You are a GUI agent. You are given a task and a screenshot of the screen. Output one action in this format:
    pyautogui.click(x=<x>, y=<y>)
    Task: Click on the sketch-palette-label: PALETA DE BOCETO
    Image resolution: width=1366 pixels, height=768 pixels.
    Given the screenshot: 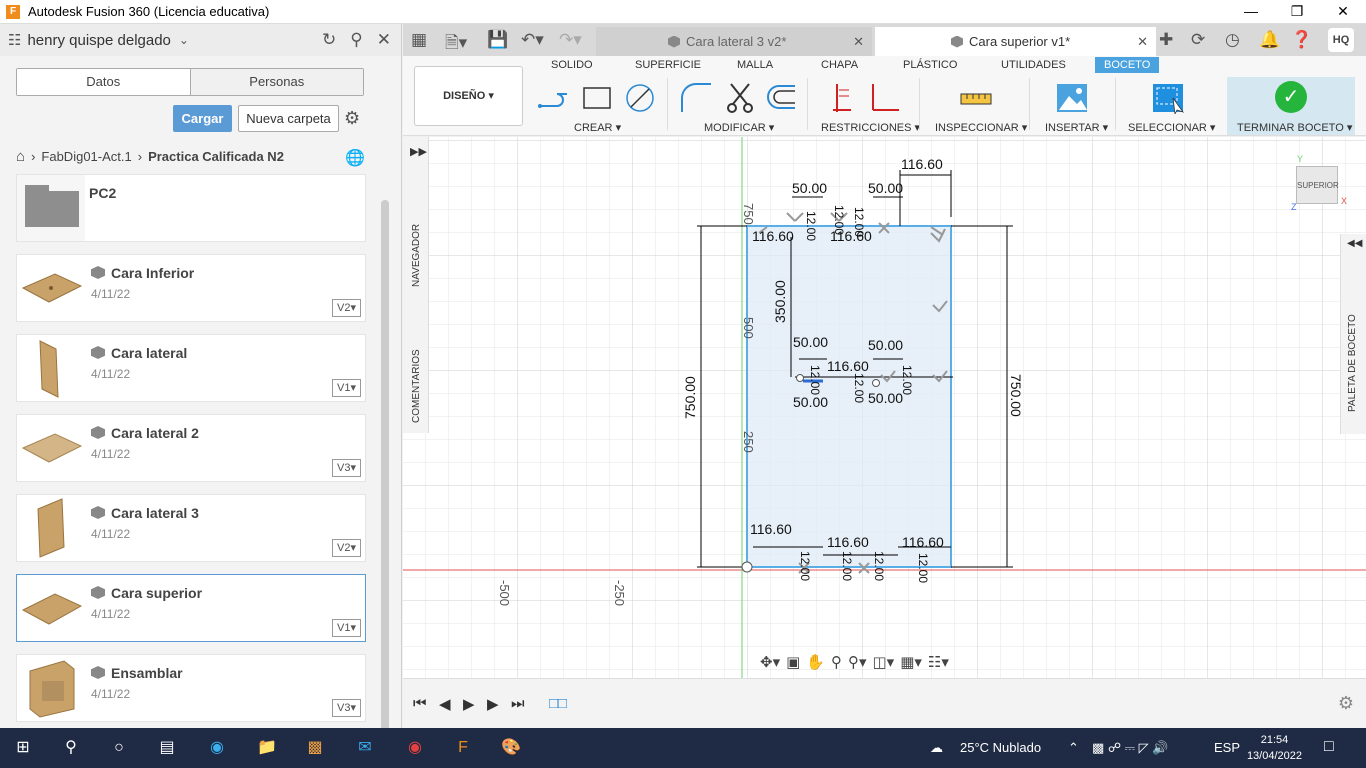 What is the action you would take?
    pyautogui.click(x=1352, y=363)
    